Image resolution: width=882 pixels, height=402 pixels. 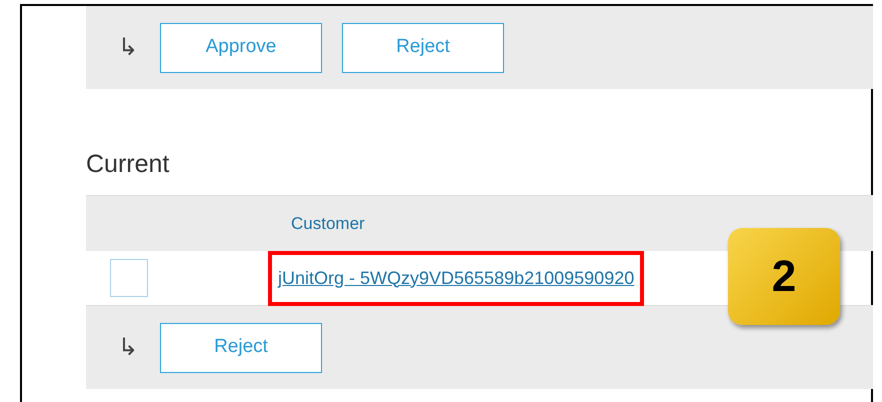 What do you see at coordinates (784, 276) in the screenshot?
I see `step-badge: 2` at bounding box center [784, 276].